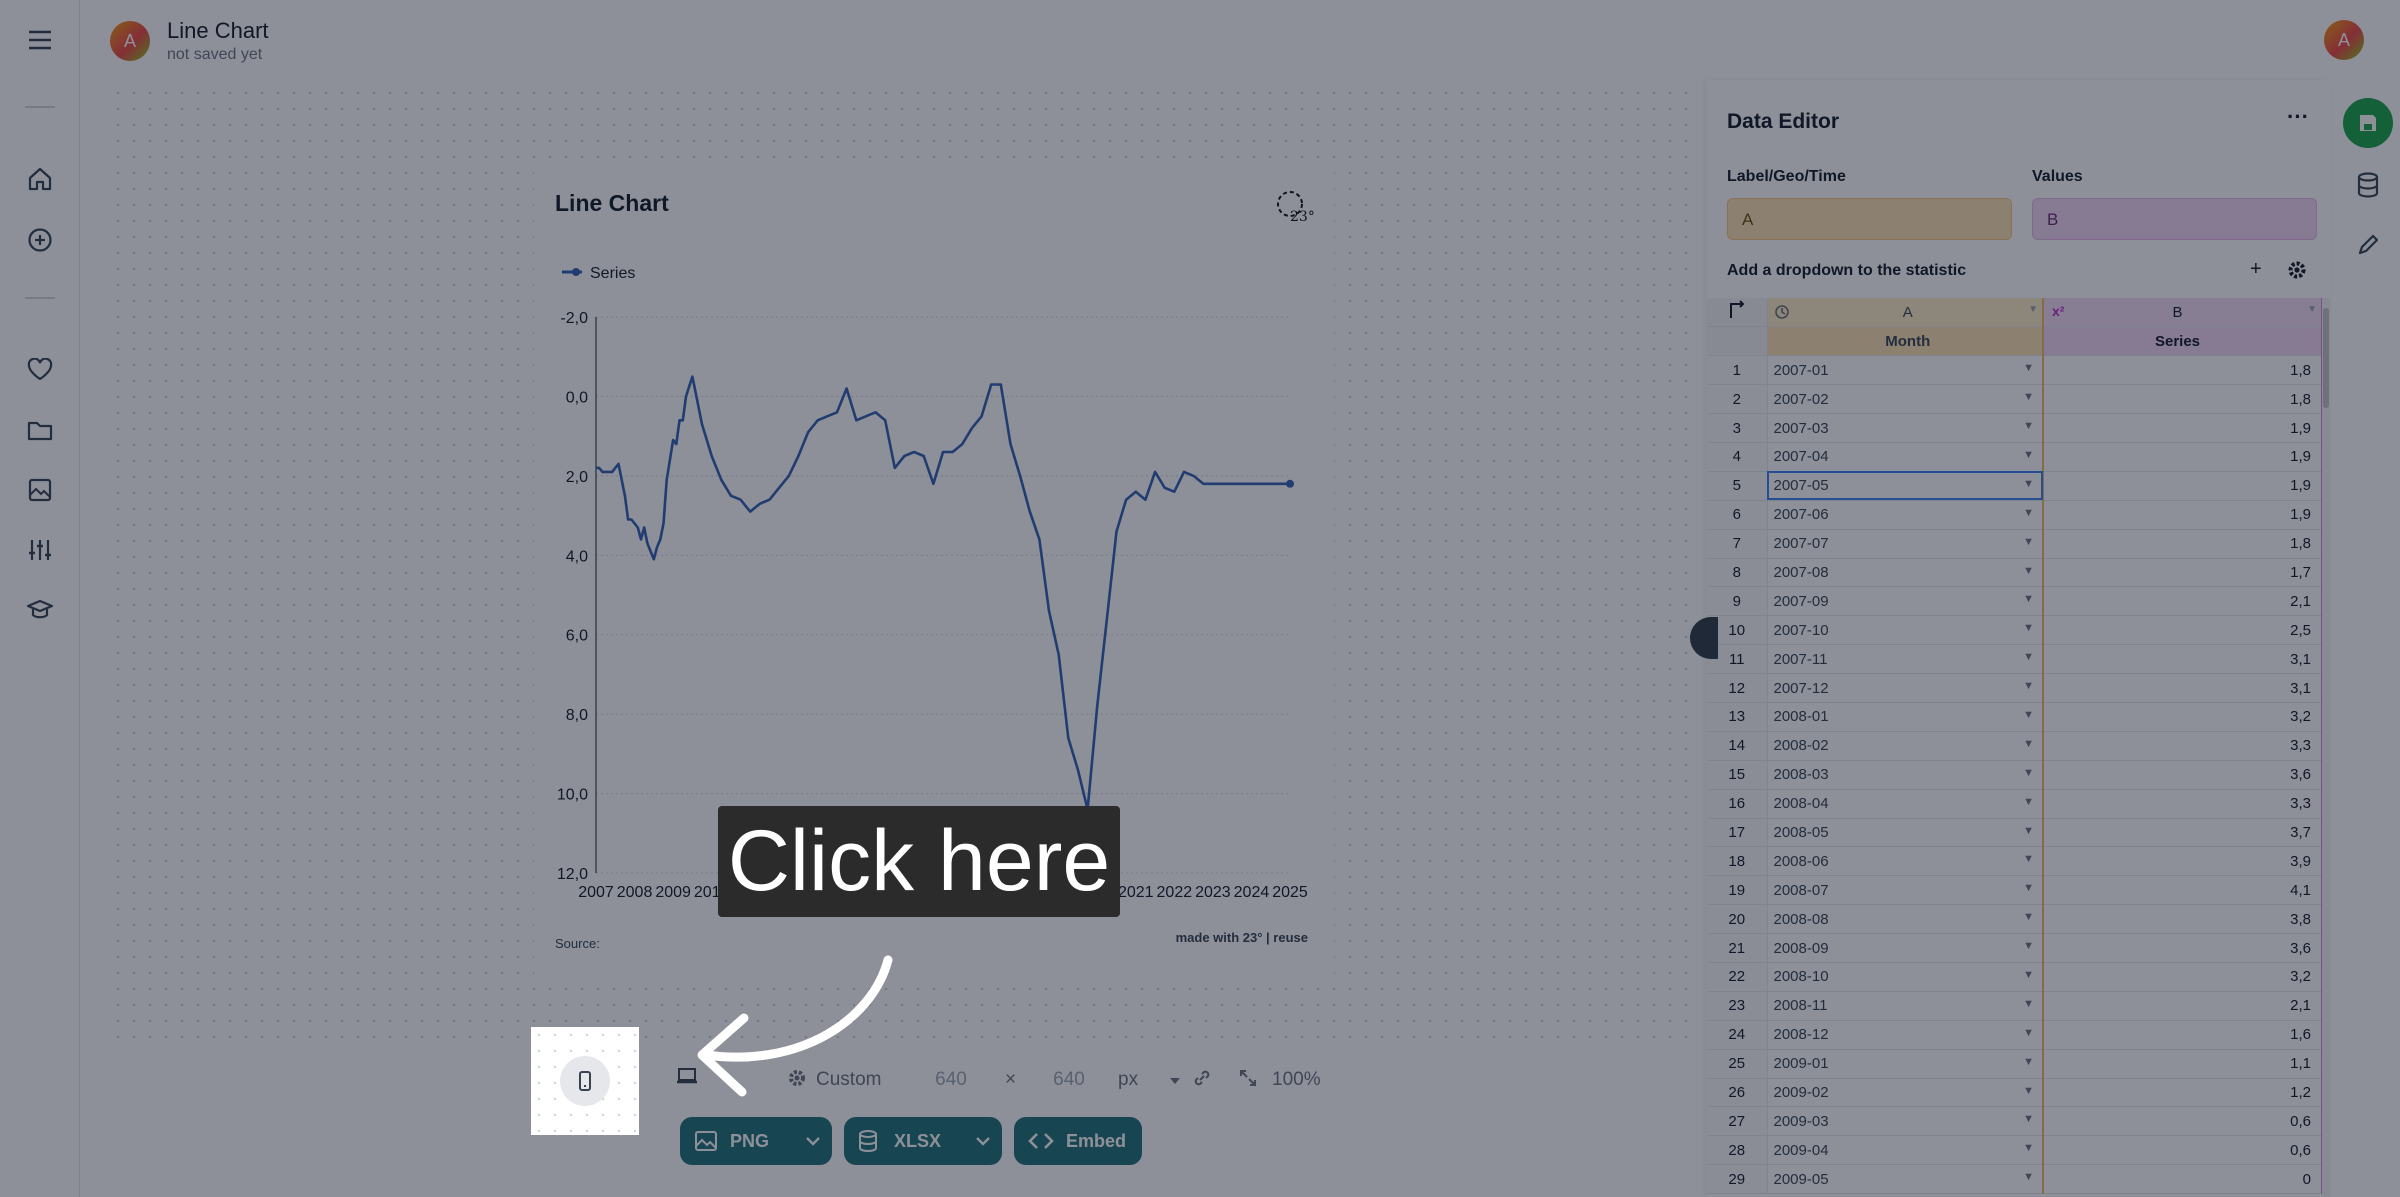 Image resolution: width=2400 pixels, height=1197 pixels. Describe the element at coordinates (795, 1026) in the screenshot. I see `tutorial-arrow-icon` at that location.